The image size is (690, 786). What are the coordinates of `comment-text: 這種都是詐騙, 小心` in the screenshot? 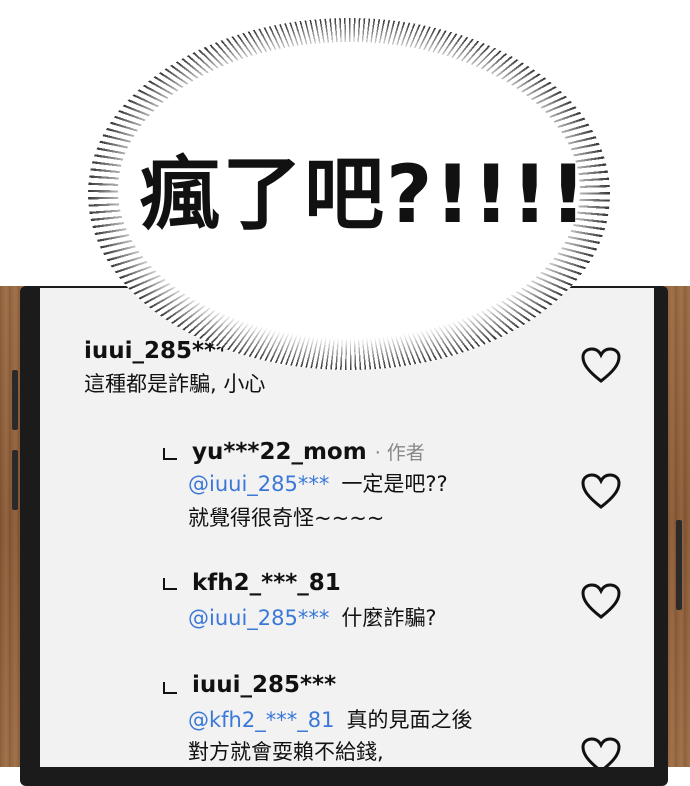 It's located at (175, 384).